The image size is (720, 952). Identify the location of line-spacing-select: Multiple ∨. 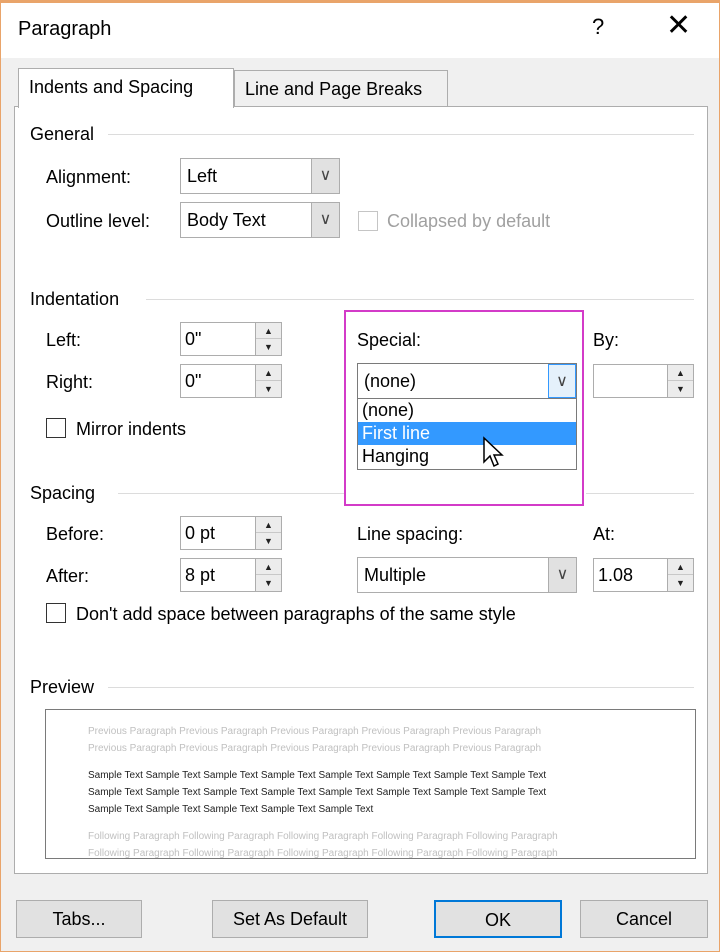
(467, 575).